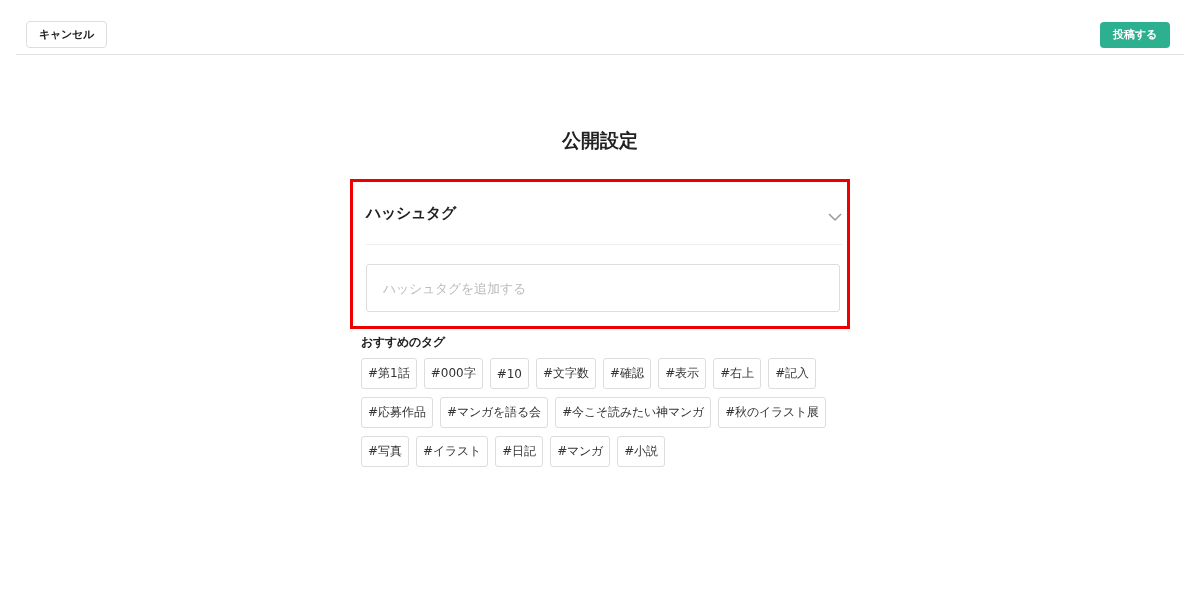 The width and height of the screenshot is (1200, 593). Describe the element at coordinates (641, 451) in the screenshot. I see `tag-chip: #小説` at that location.